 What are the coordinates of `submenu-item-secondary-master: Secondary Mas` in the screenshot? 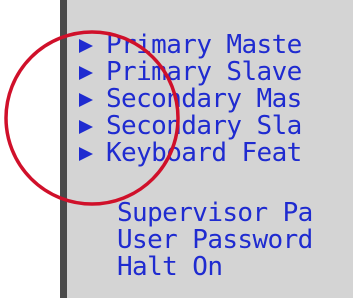 It's located at (210, 99).